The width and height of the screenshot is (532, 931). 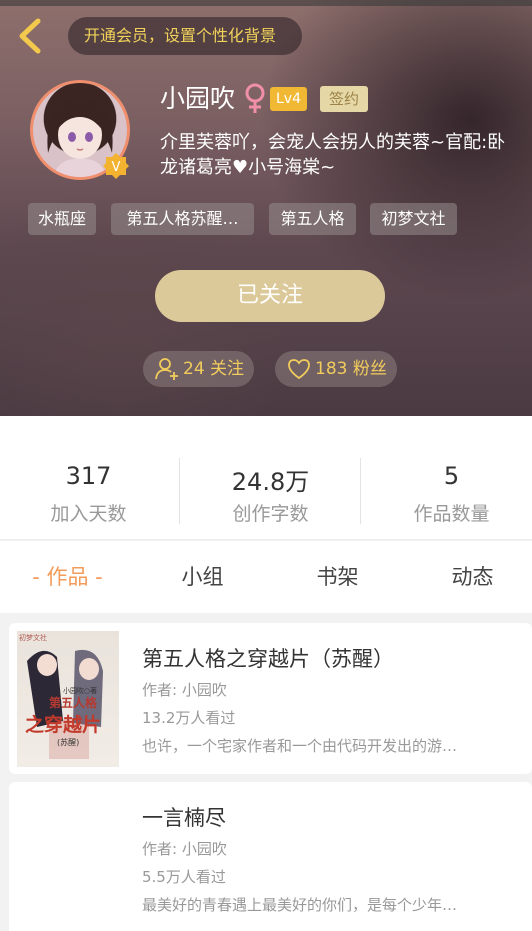 What do you see at coordinates (62, 219) in the screenshot?
I see `tag-item: 水瓶座` at bounding box center [62, 219].